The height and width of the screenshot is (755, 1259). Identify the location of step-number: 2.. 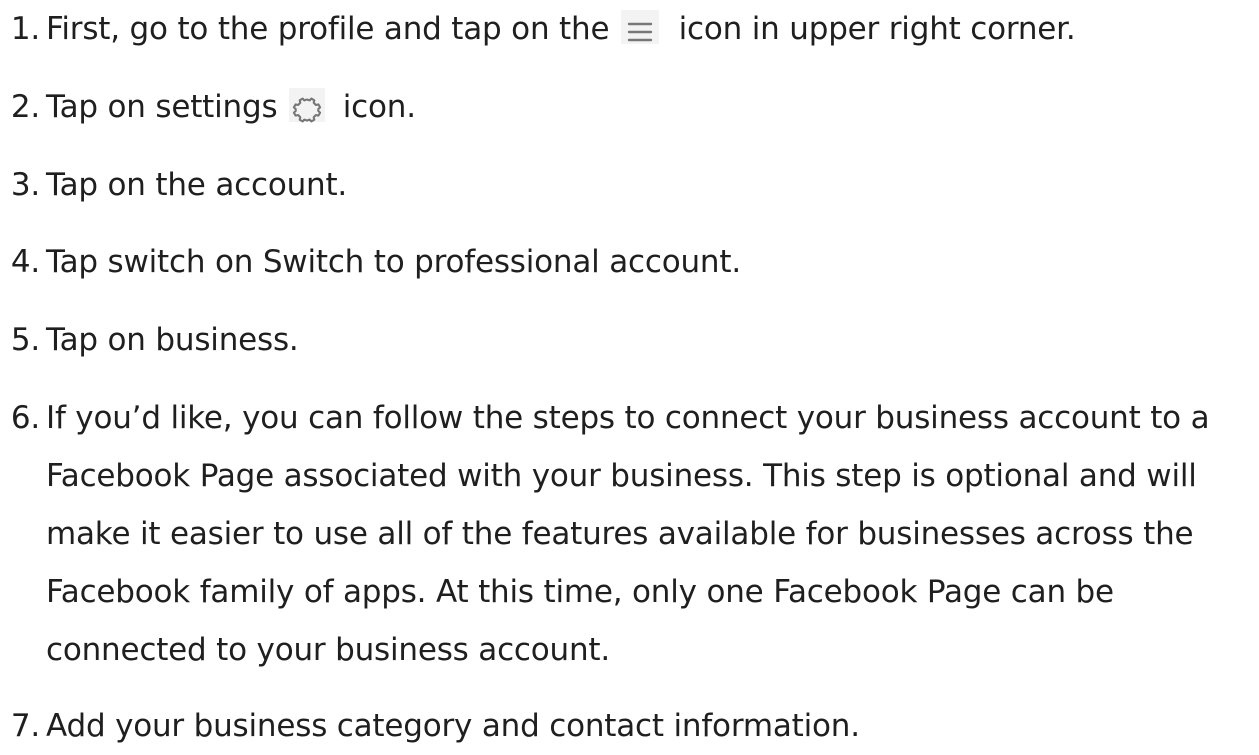
(25, 107).